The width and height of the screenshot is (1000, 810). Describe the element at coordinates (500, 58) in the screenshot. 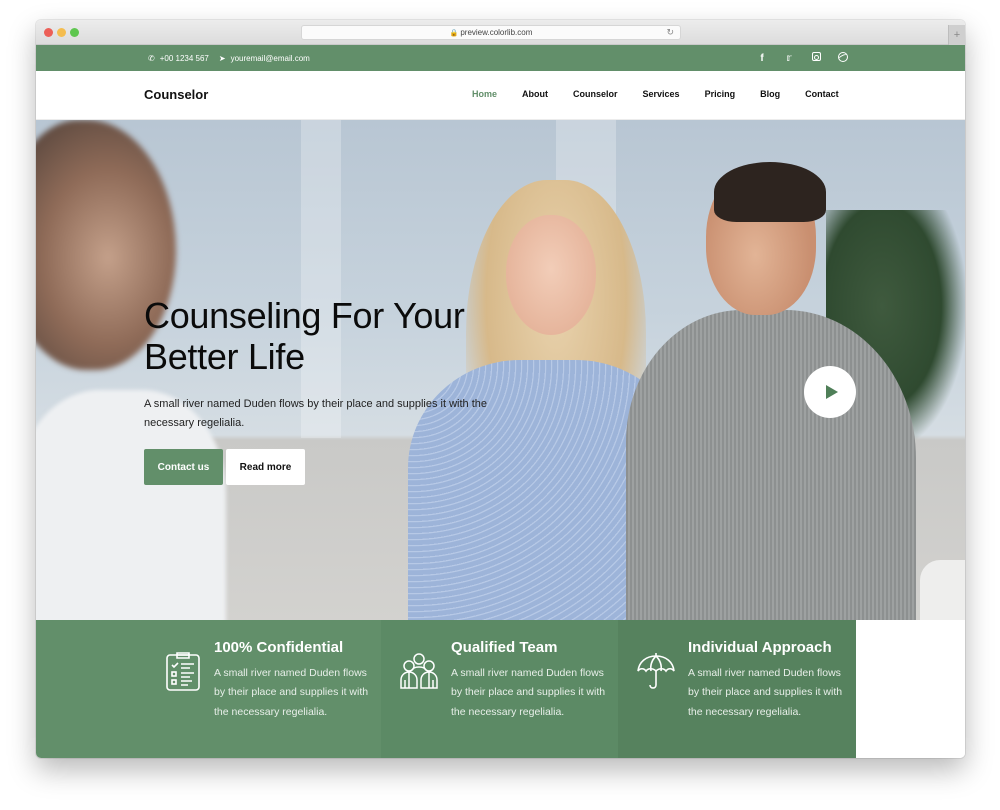

I see `top-contact-bar: ✆ +00 1234 567 ➤ youremail@email.com f 𝕣` at that location.